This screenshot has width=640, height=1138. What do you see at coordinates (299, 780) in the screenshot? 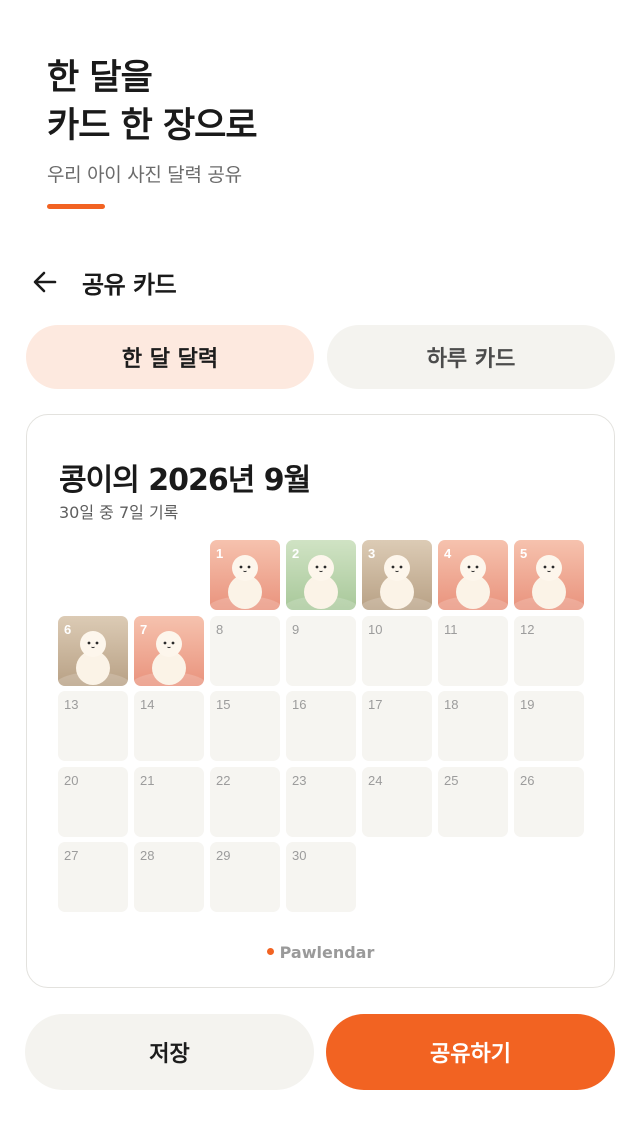
I see `day-number: 23` at bounding box center [299, 780].